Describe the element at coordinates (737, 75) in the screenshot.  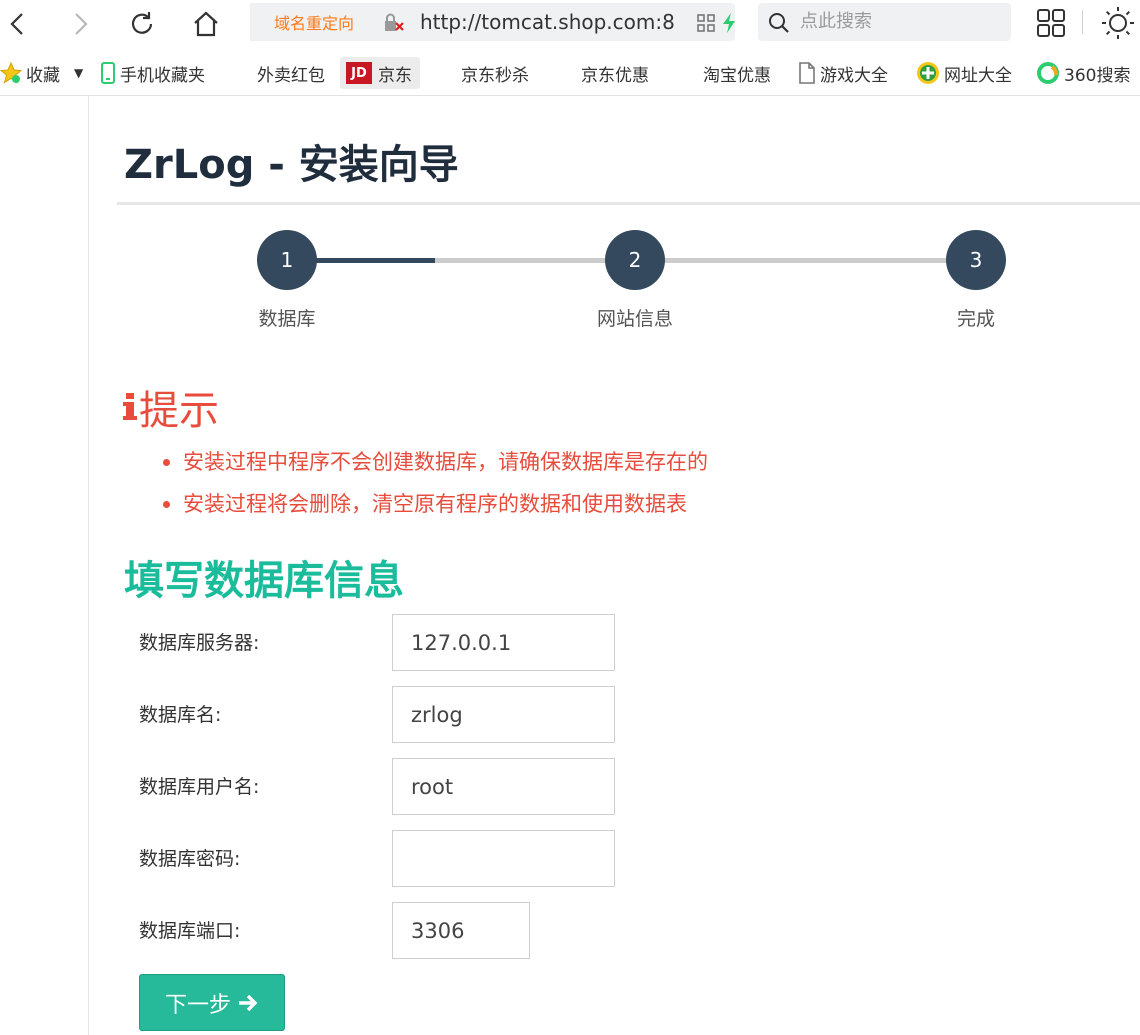
I see `bookmark-label: 淘宝优惠` at that location.